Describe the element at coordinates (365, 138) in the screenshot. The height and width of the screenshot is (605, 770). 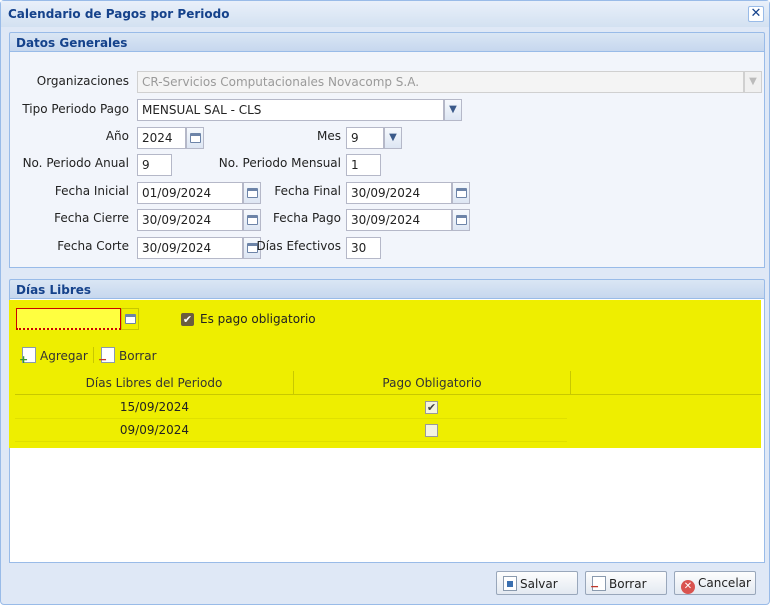
I see `mes-select: 9` at that location.